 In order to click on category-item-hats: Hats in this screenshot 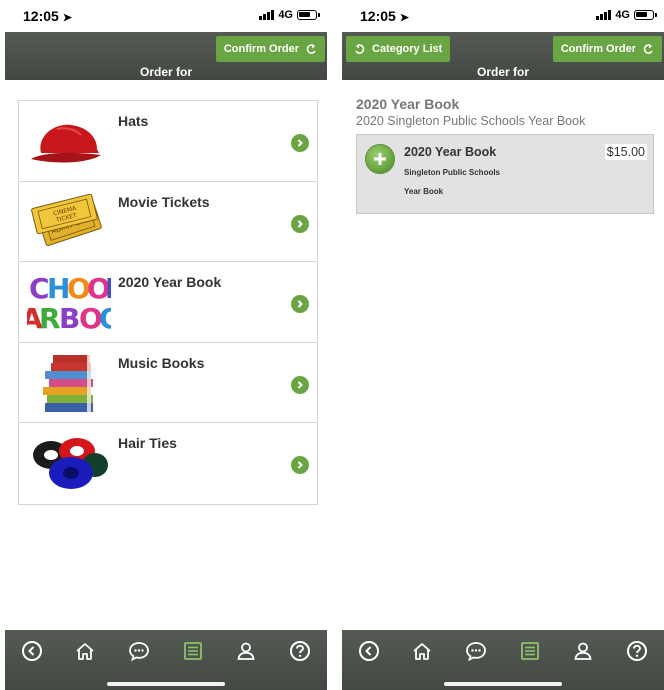, I will do `click(168, 141)`.